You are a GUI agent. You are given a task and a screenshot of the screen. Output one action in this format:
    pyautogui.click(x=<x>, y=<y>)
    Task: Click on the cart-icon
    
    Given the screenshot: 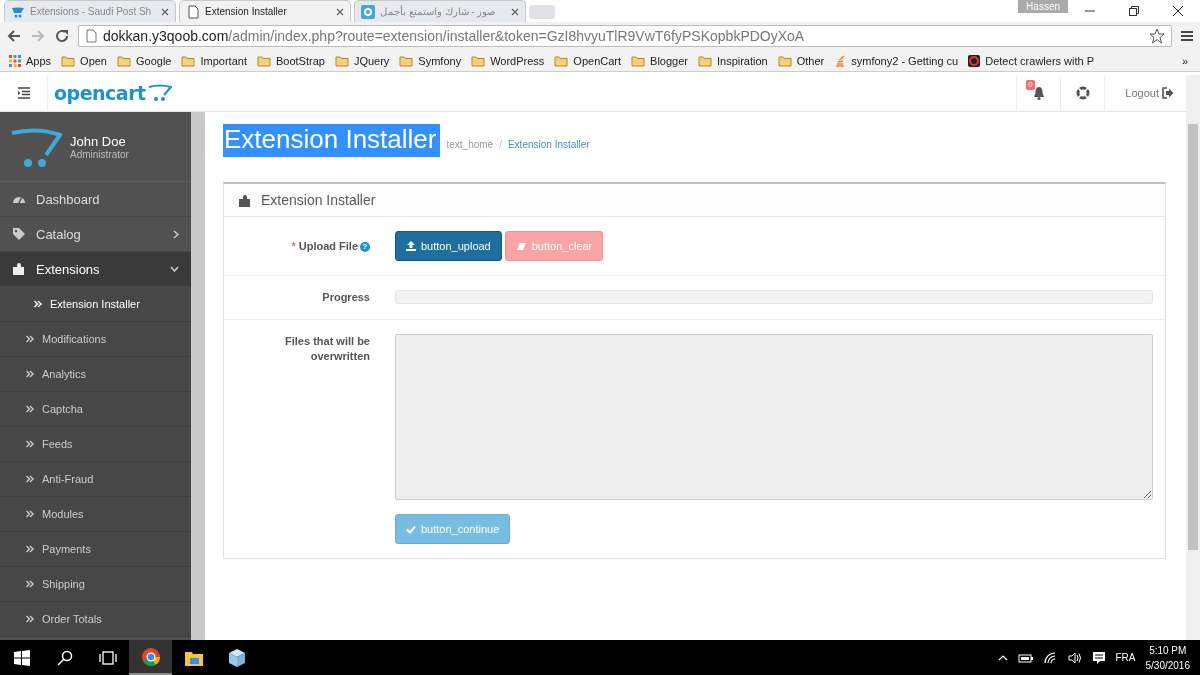 What is the action you would take?
    pyautogui.click(x=159, y=93)
    